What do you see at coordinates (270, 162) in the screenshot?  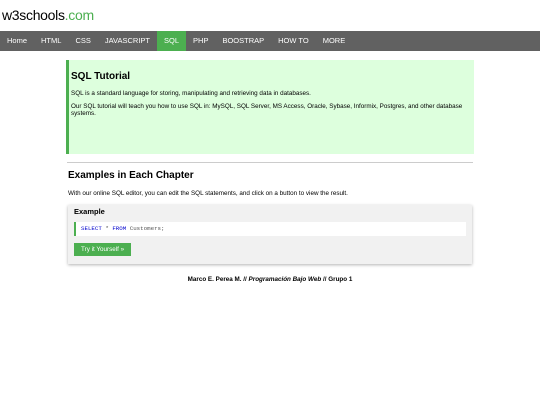 I see `section-divider` at bounding box center [270, 162].